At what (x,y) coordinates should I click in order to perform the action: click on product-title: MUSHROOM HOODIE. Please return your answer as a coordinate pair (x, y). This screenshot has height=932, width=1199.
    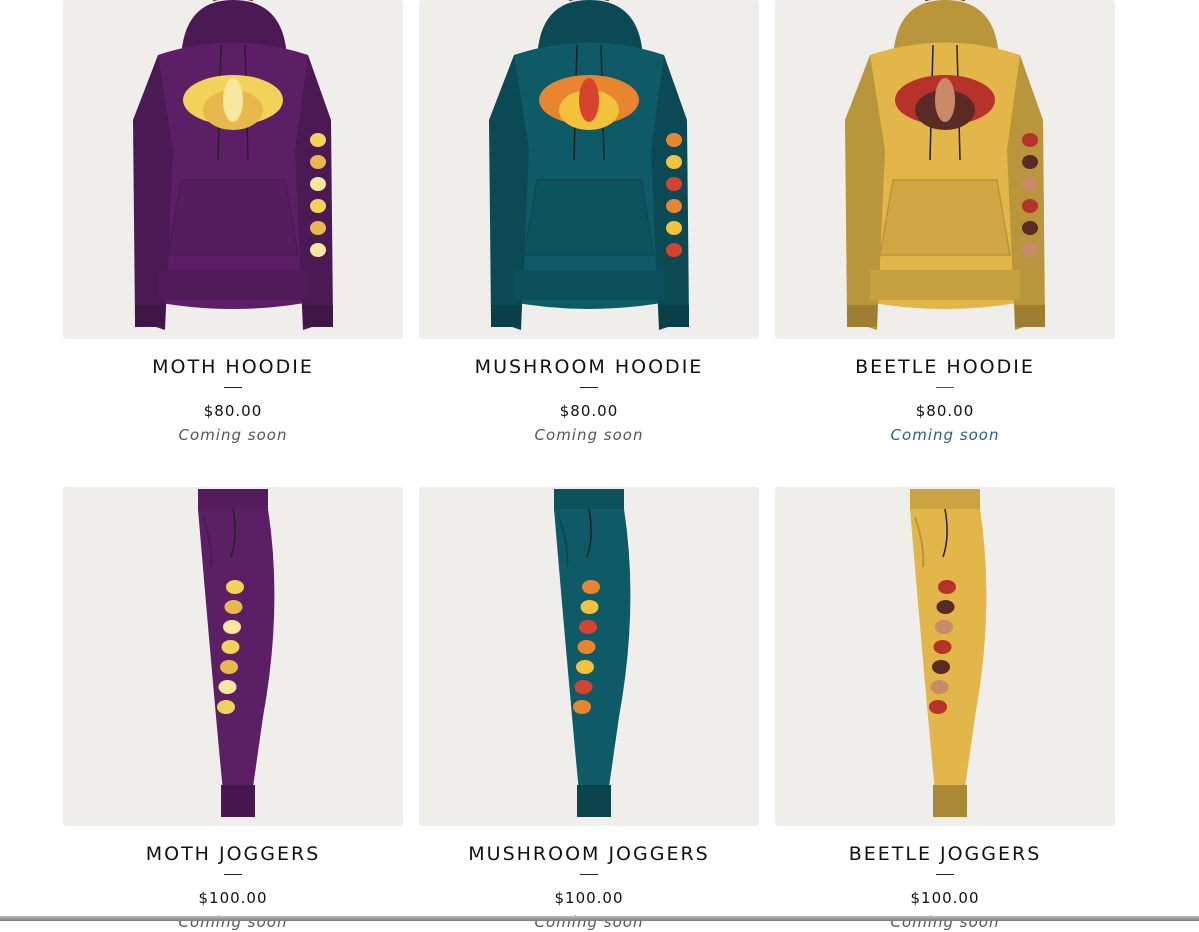
    Looking at the image, I should click on (589, 367).